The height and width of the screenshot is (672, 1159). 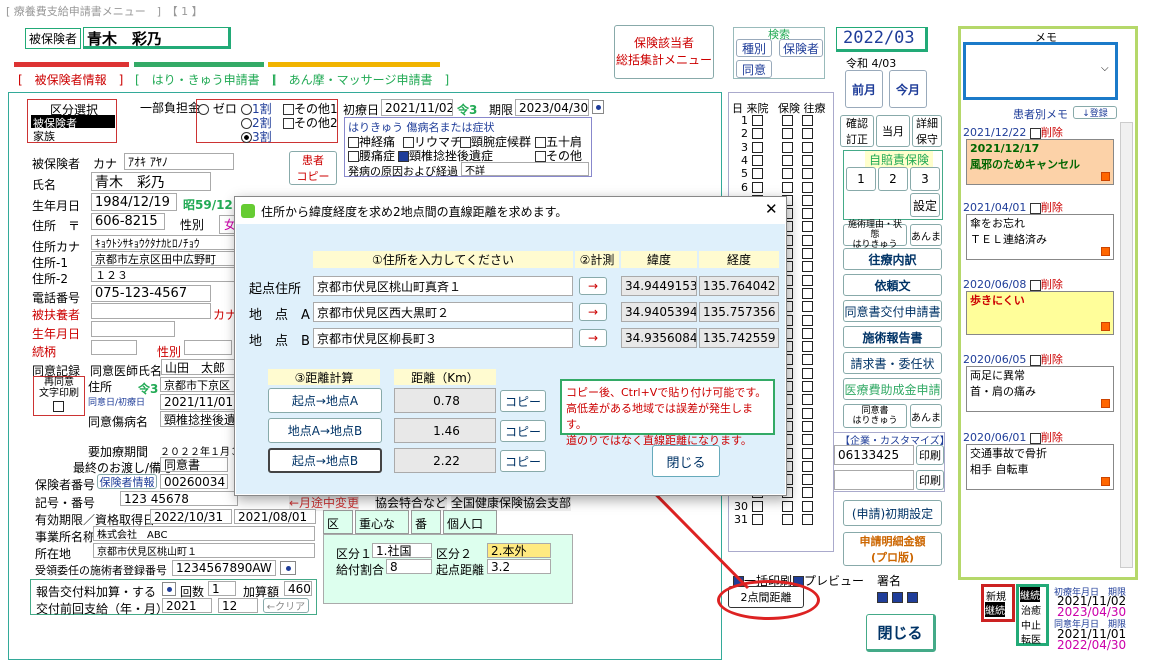 I want to click on valid-field-1: 2022/10/31, so click(x=191, y=516).